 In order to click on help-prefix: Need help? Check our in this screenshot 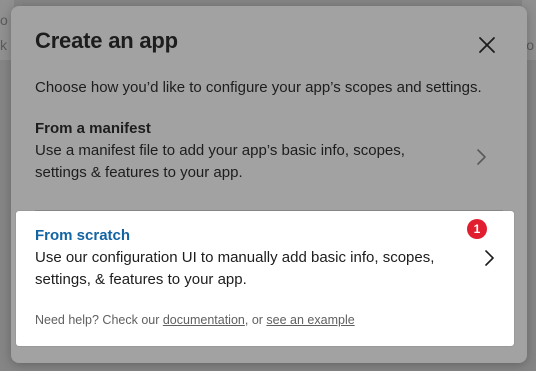, I will do `click(99, 320)`.